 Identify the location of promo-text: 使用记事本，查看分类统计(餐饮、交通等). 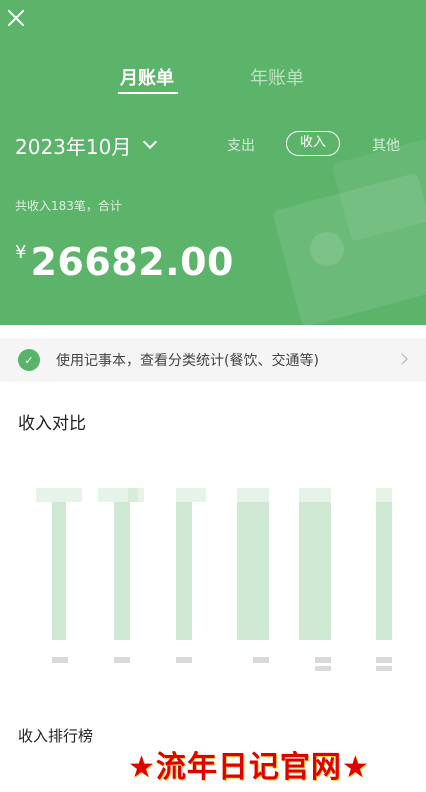
(187, 361).